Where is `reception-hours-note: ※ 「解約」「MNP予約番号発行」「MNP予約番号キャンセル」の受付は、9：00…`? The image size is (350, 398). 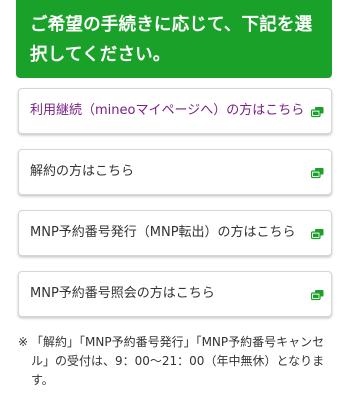 reception-hours-note: ※ 「解約」「MNP予約番号発行」「MNP予約番号キャンセル」の受付は、9：00… is located at coordinates (177, 361).